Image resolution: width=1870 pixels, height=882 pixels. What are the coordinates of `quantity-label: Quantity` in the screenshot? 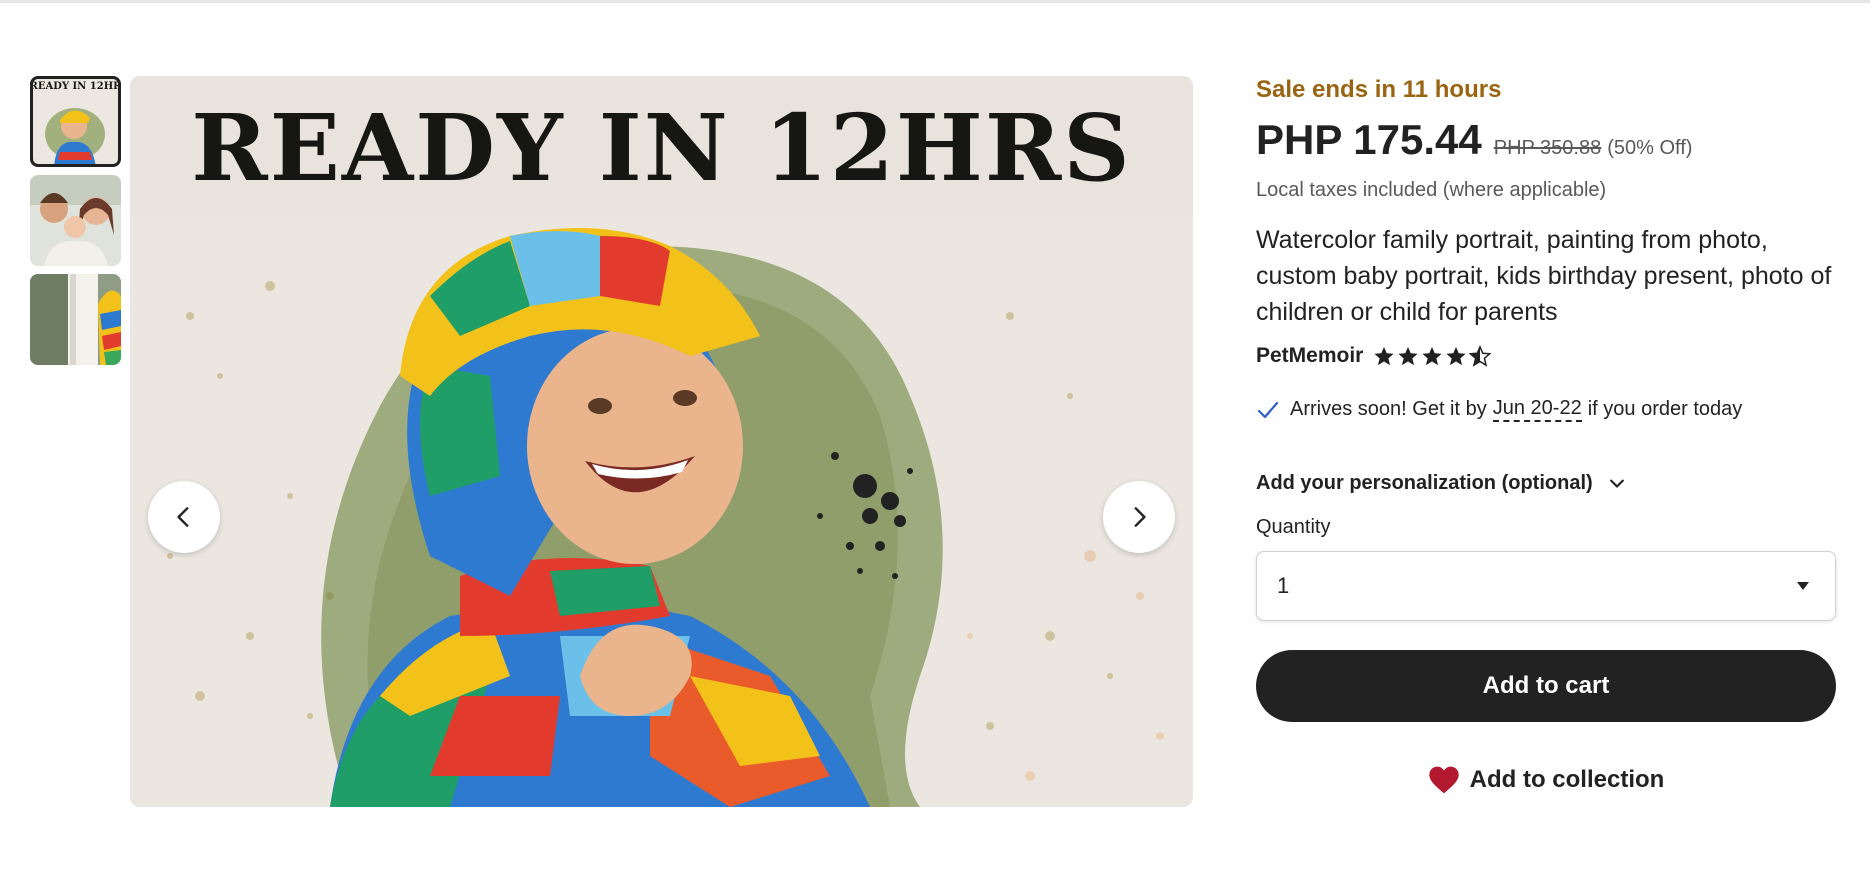 It's located at (1293, 527).